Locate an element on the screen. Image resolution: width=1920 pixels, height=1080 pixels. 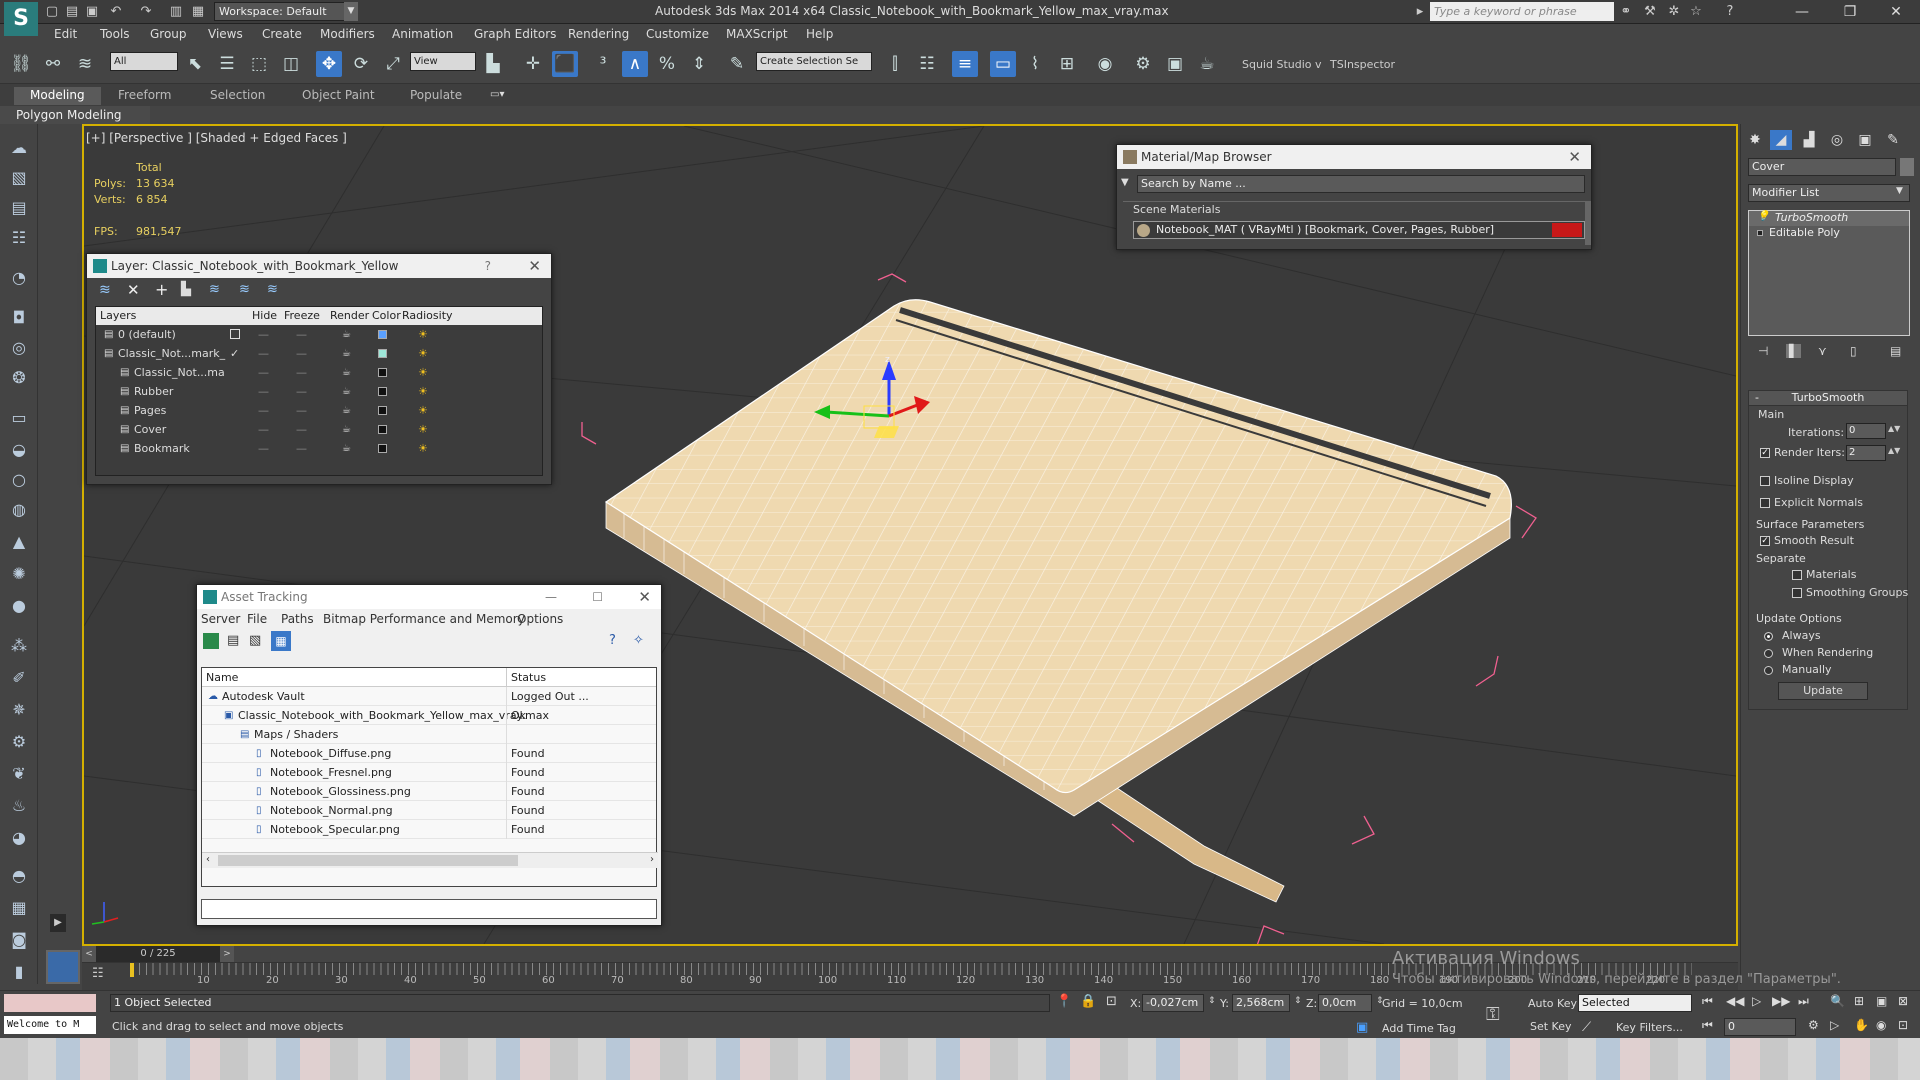
options-arrow-icon: ▼ is located at coordinates (1125, 182).